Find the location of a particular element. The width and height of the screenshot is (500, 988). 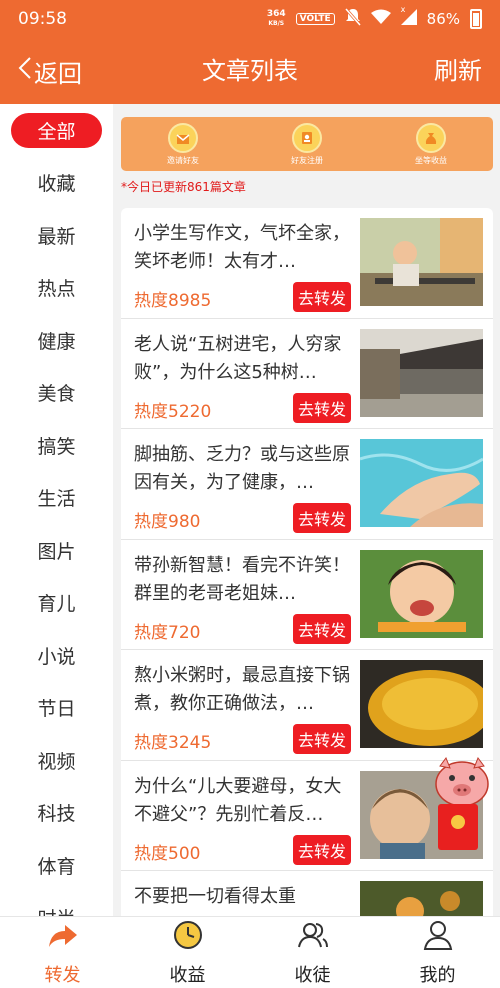

category-funny: 搞笑 is located at coordinates (56, 445).